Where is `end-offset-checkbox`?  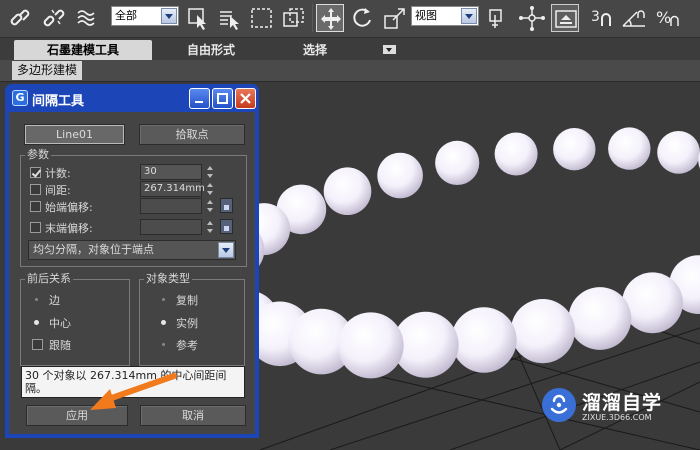
end-offset-checkbox is located at coordinates (35, 227).